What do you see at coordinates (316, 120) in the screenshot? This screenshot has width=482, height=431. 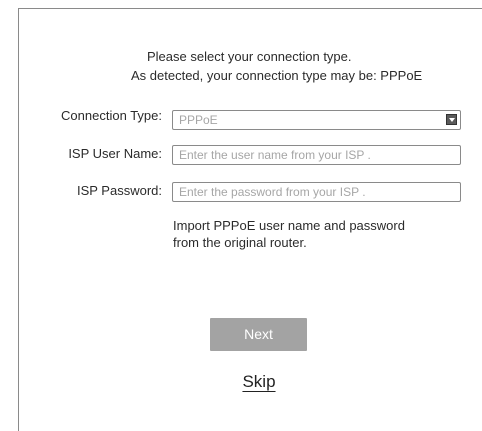 I see `connection-type-select: PPPoE` at bounding box center [316, 120].